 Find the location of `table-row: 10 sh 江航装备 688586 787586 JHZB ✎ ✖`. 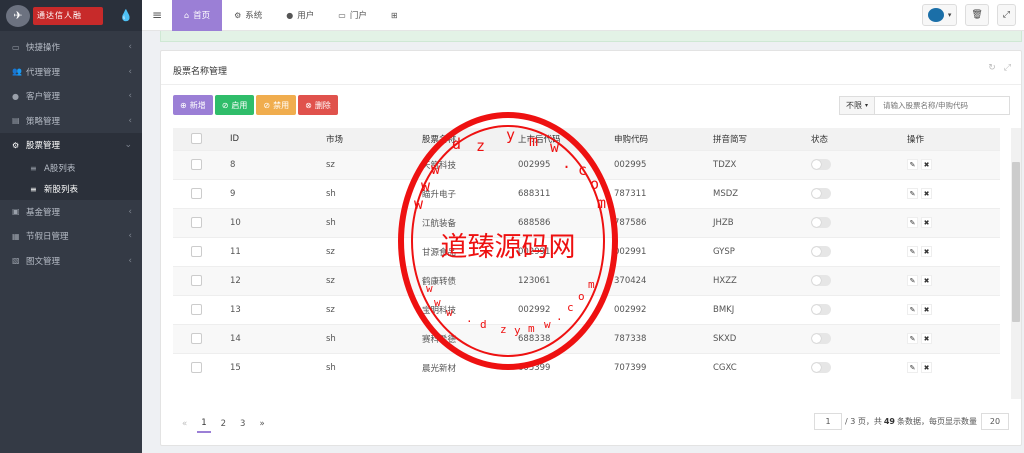

table-row: 10 sh 江航装备 688586 787586 JHZB ✎ ✖ is located at coordinates (586, 222).